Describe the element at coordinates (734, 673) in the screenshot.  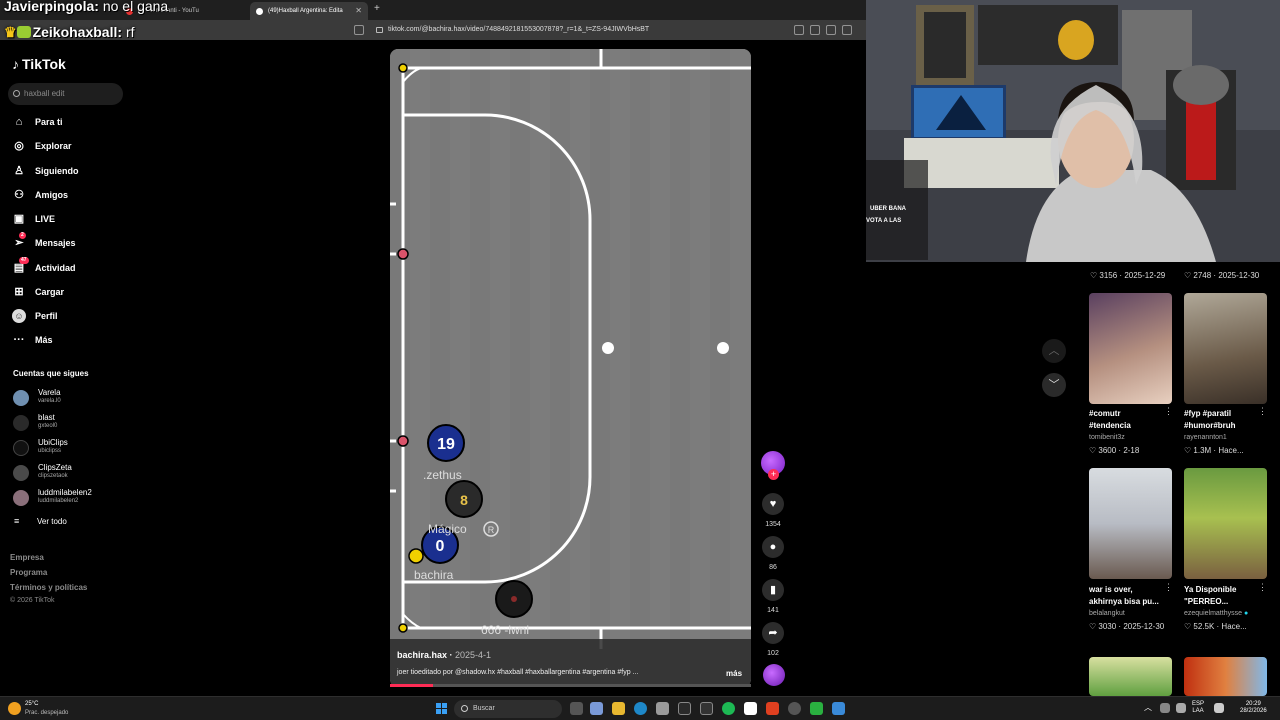
I see `caption-more-button: más` at that location.